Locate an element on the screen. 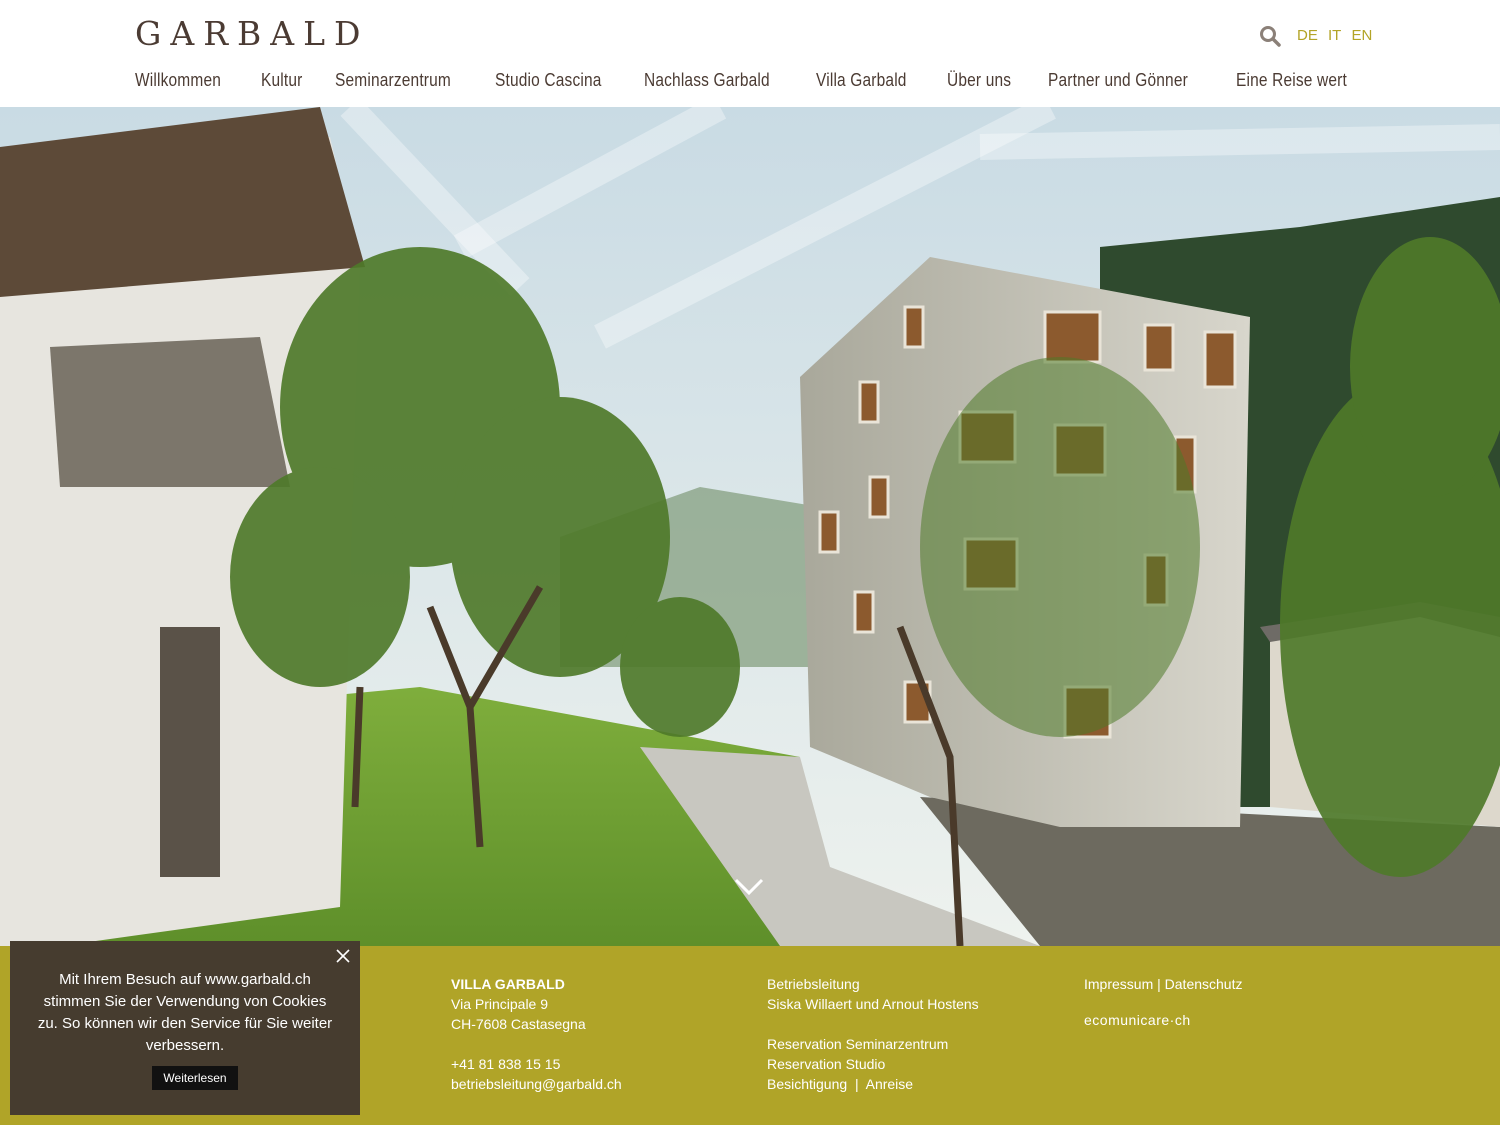 The width and height of the screenshot is (1500, 1125). impressum-link: Impressum is located at coordinates (1118, 984).